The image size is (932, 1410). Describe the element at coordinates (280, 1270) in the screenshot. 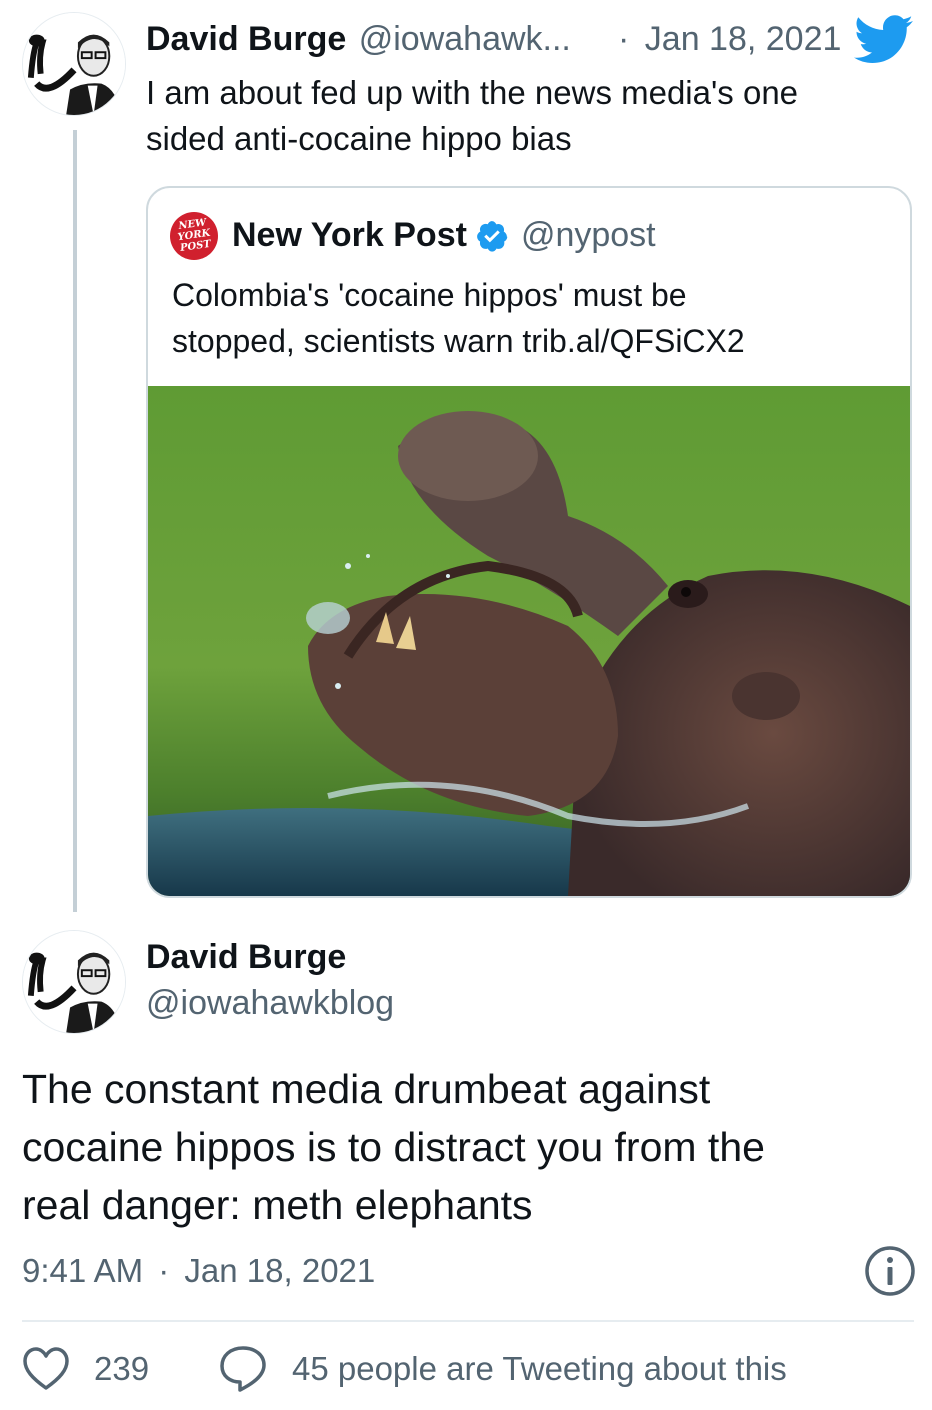

I see `tweet-date: Jan 18, 2021` at that location.